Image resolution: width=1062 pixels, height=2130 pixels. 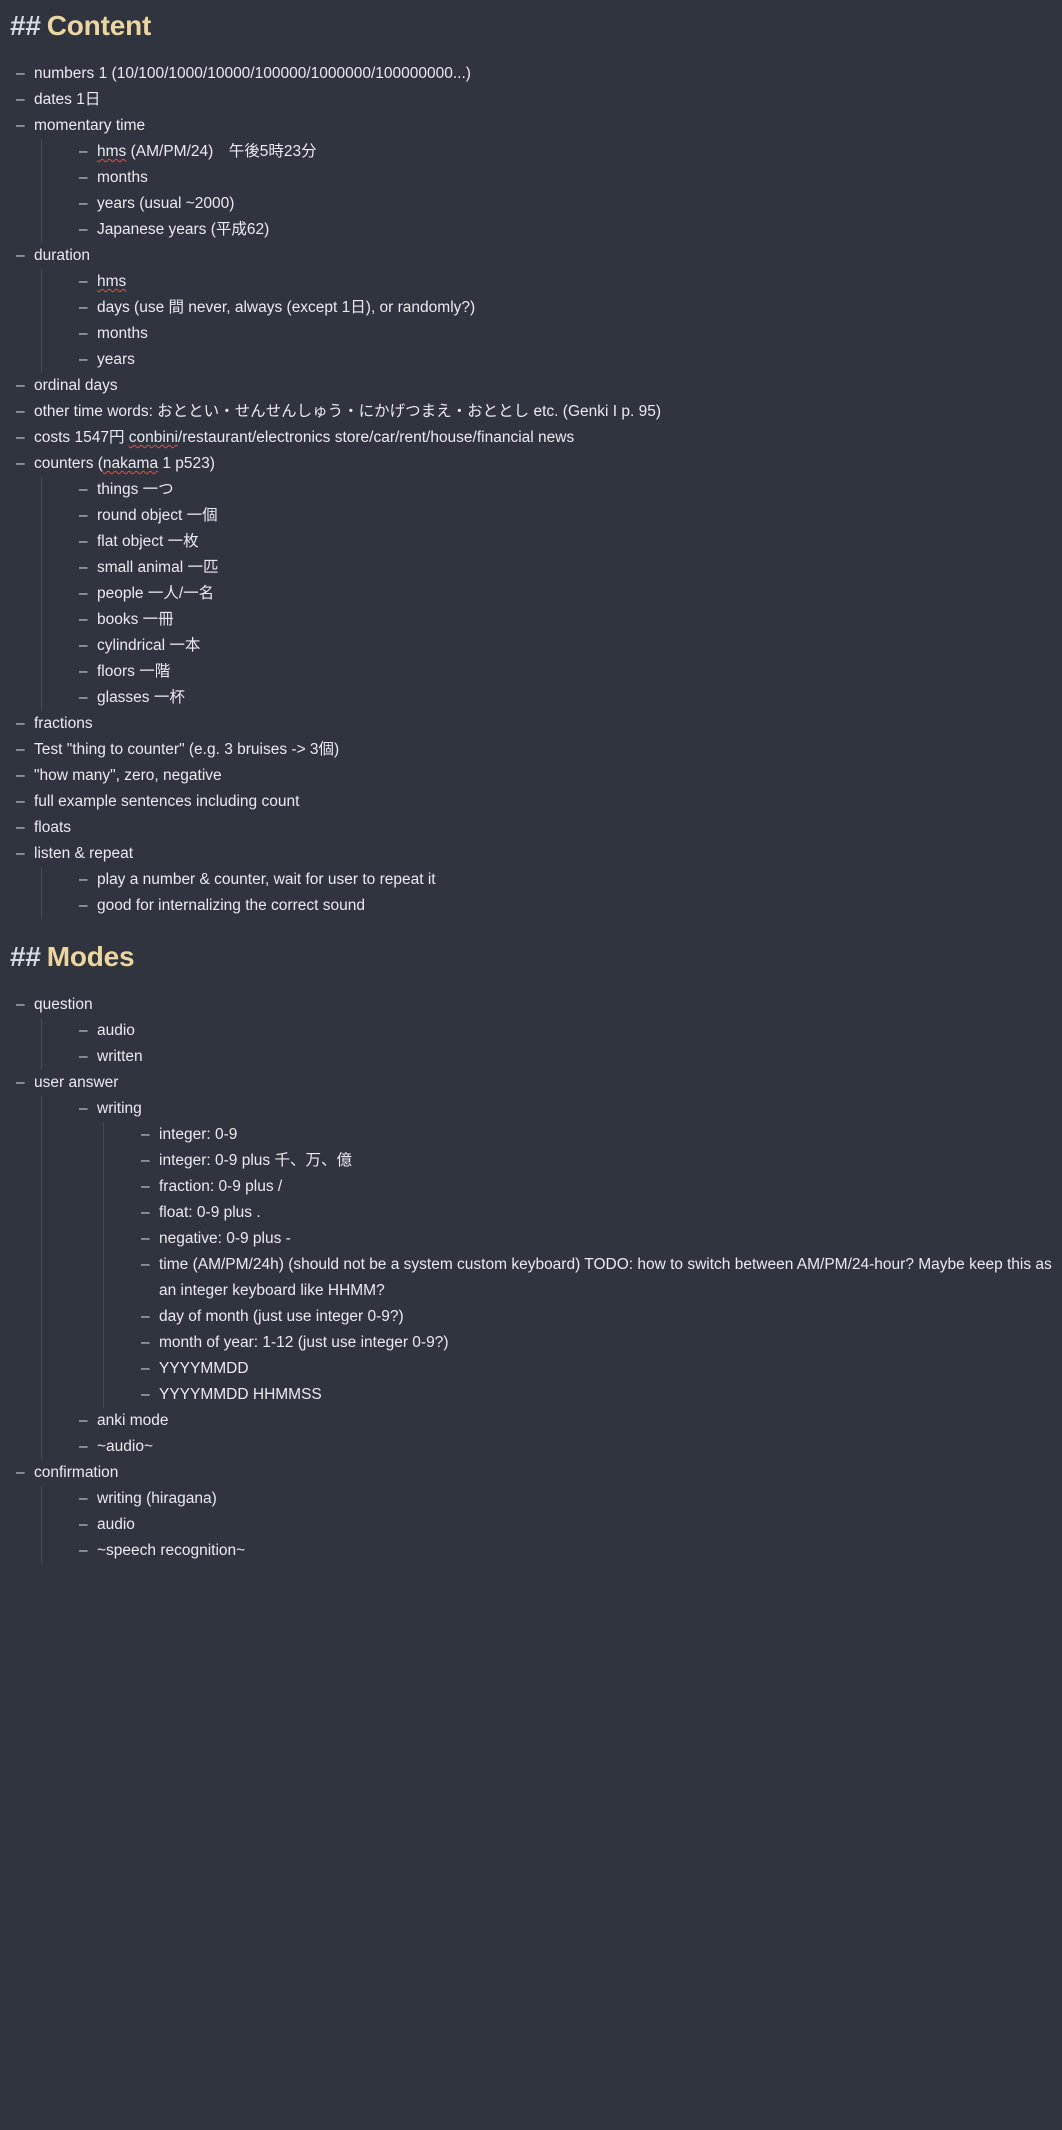 I want to click on outline-item: people 一人/一名, so click(x=569, y=594).